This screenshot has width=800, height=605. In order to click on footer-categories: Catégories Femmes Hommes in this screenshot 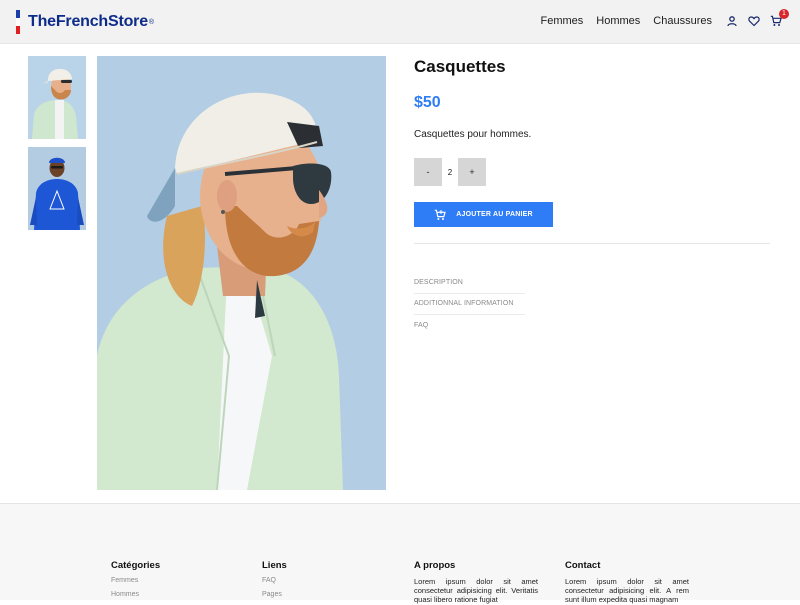, I will do `click(173, 582)`.